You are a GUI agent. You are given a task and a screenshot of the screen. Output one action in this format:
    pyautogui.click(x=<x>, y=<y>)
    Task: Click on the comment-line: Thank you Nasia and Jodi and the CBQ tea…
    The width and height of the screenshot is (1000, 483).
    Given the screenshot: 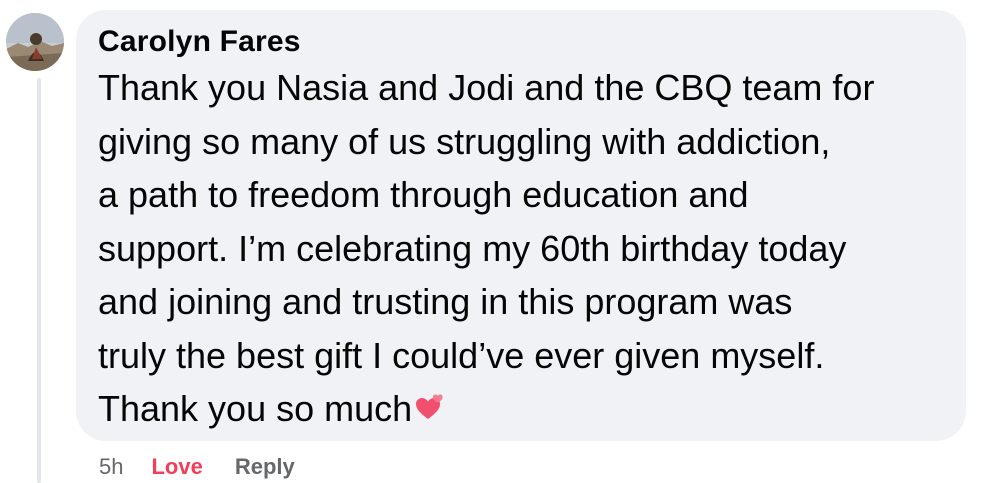 What is the action you would take?
    pyautogui.click(x=486, y=87)
    